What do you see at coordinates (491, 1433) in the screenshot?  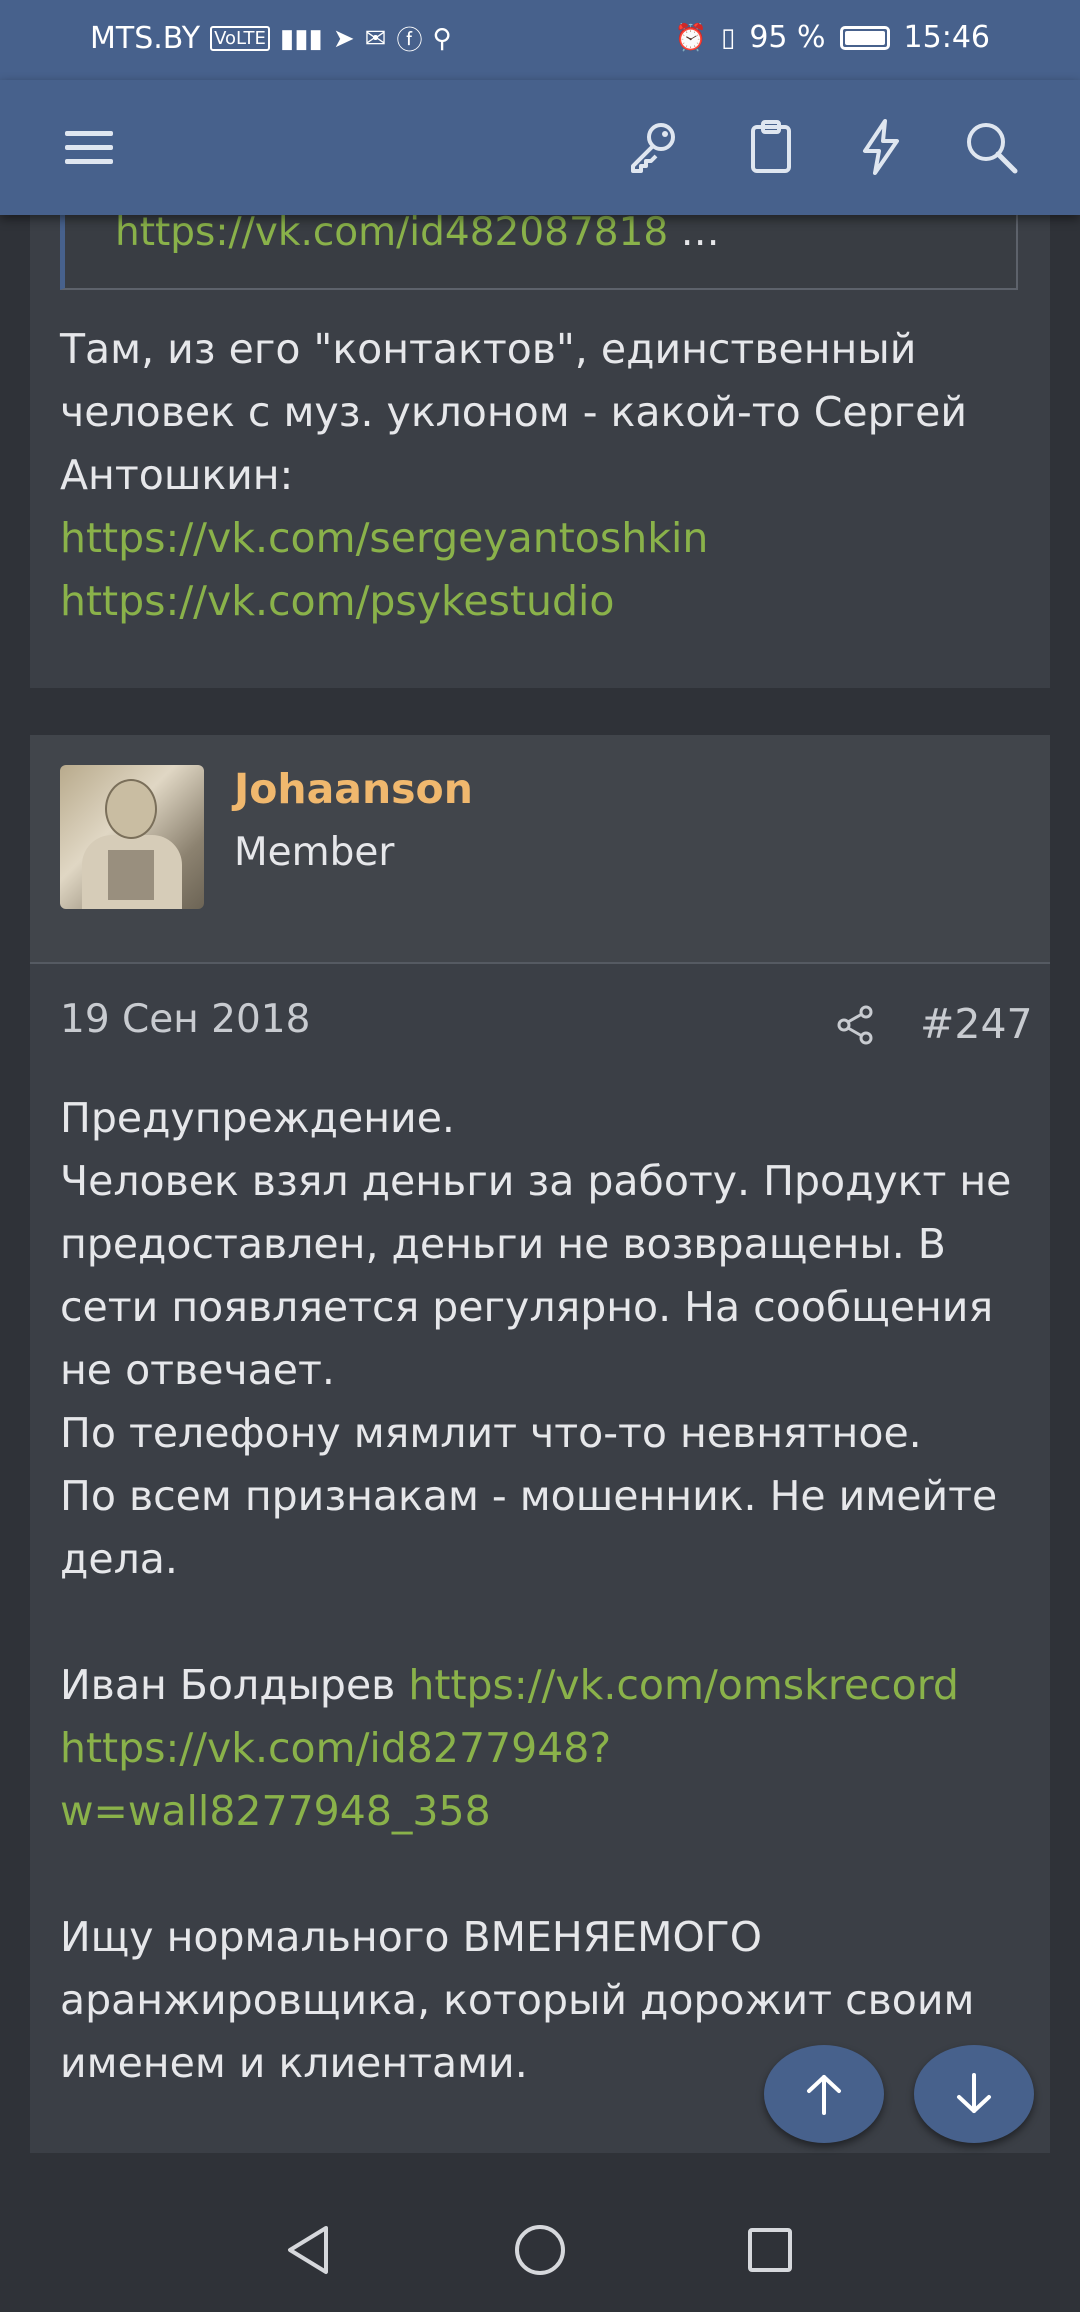 I see `text-line: По телефону мямлит что-то невнятное.` at bounding box center [491, 1433].